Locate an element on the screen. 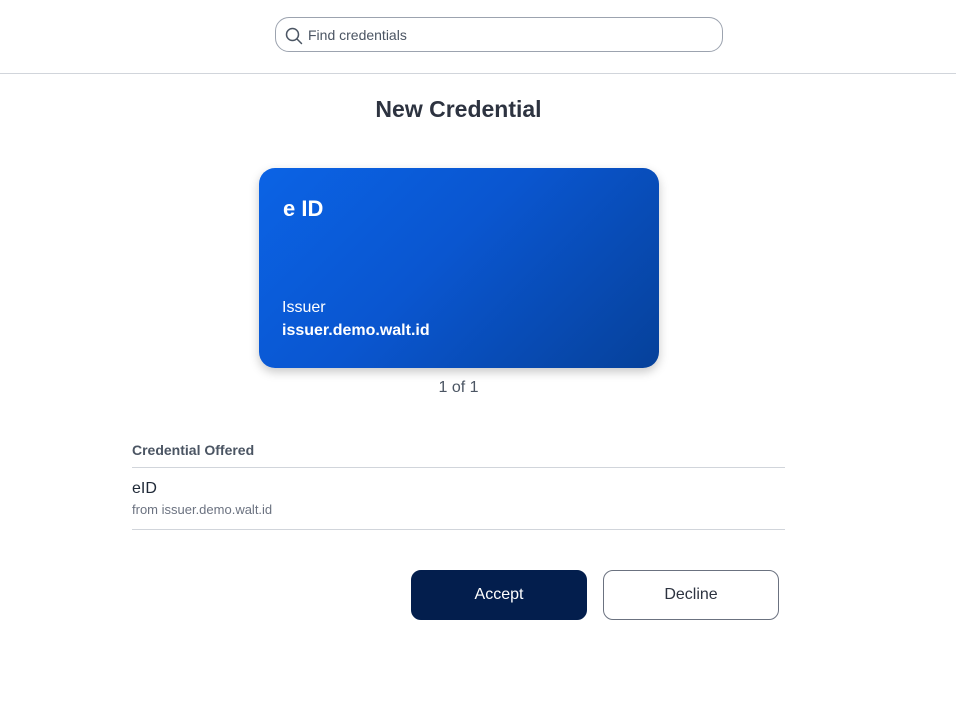  search-input is located at coordinates (508, 34).